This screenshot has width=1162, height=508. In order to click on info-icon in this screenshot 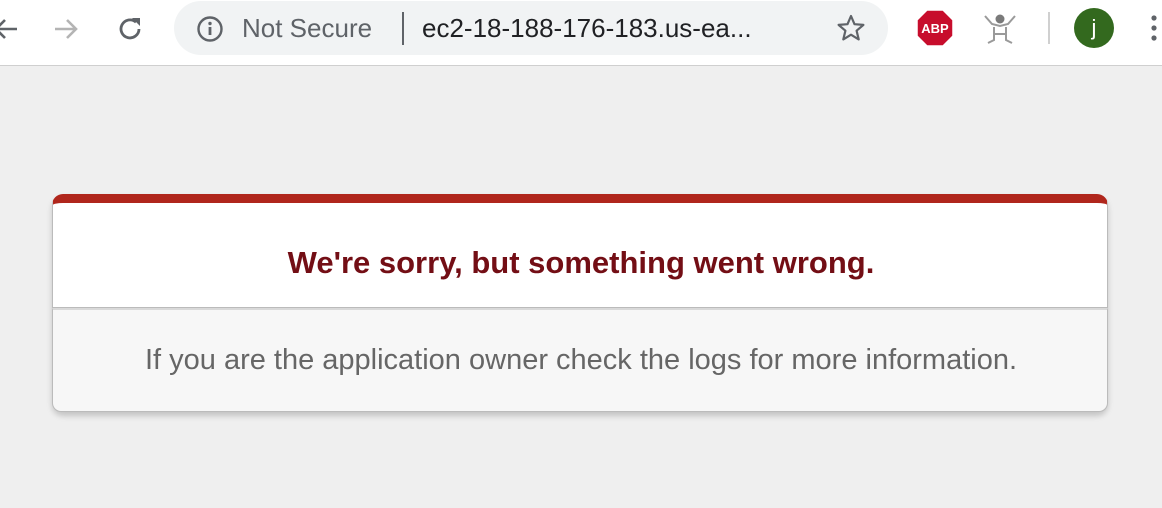, I will do `click(210, 29)`.